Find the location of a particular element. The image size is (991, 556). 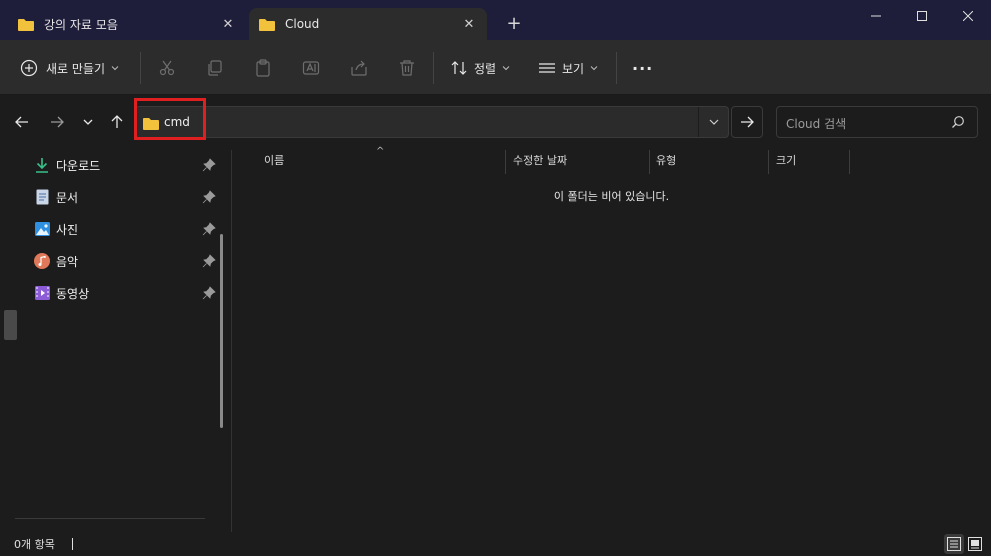

arrow-up-icon is located at coordinates (117, 121).